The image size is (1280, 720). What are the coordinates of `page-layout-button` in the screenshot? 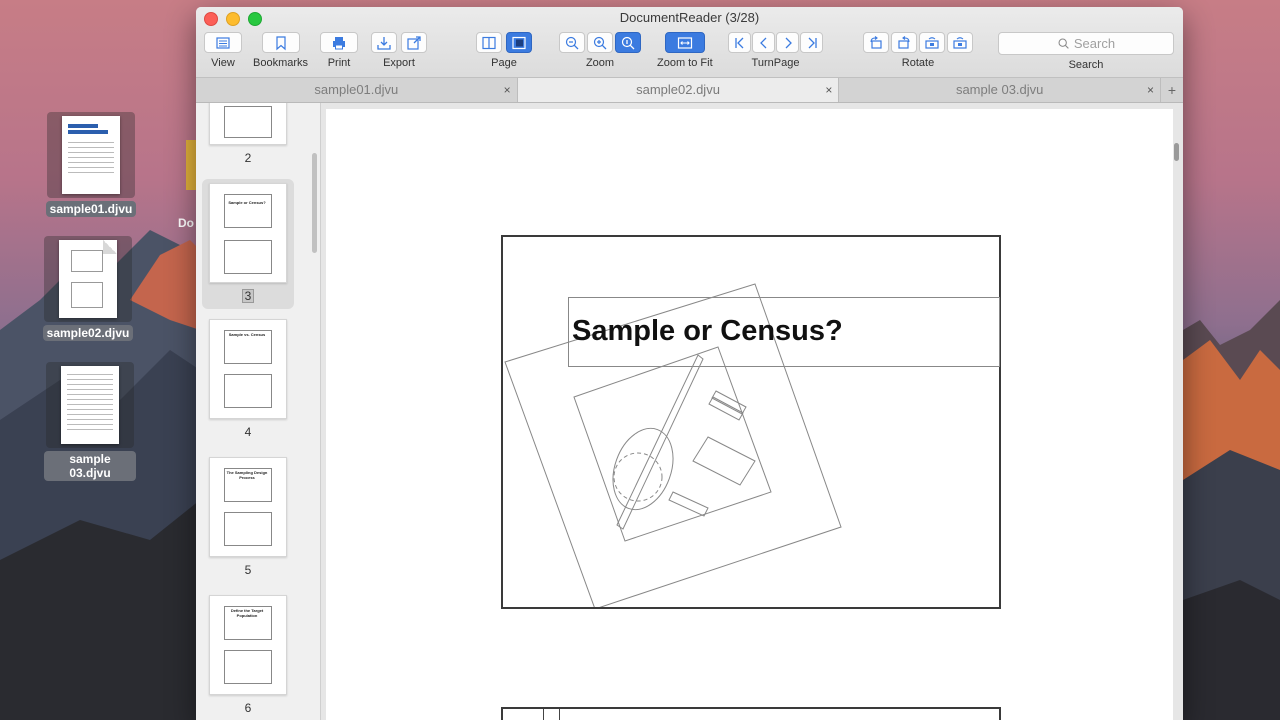 It's located at (519, 42).